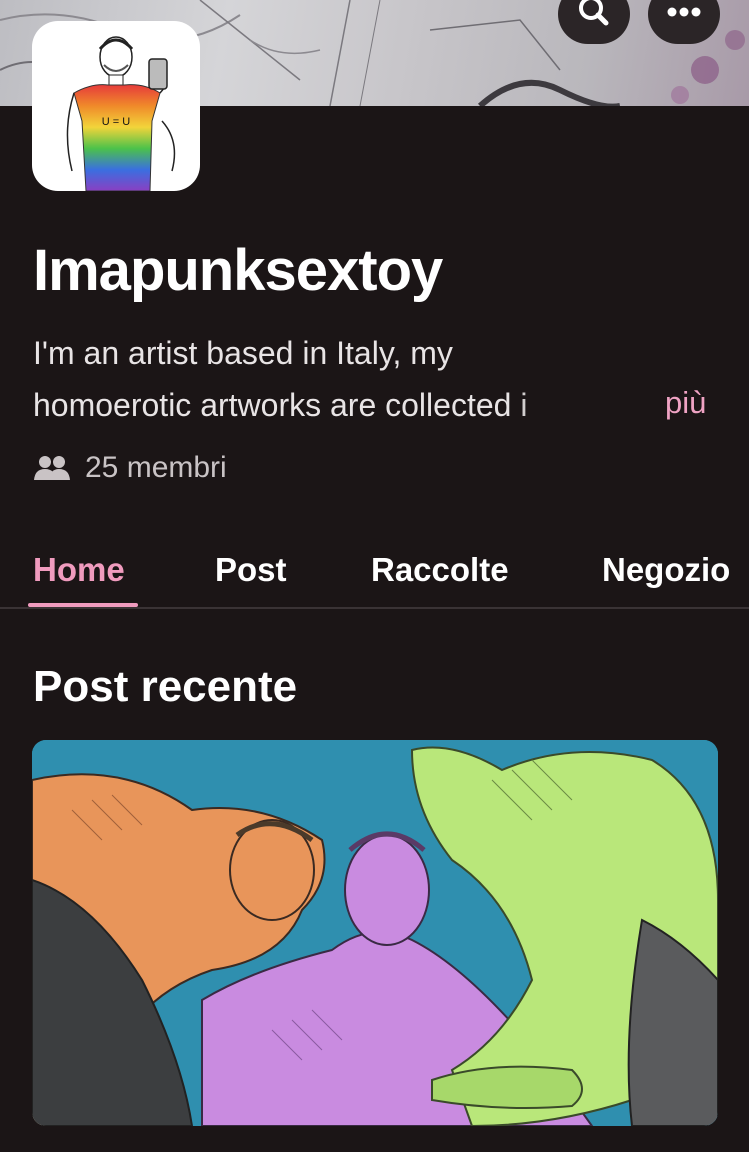  Describe the element at coordinates (79, 570) in the screenshot. I see `tab-home: Home` at that location.